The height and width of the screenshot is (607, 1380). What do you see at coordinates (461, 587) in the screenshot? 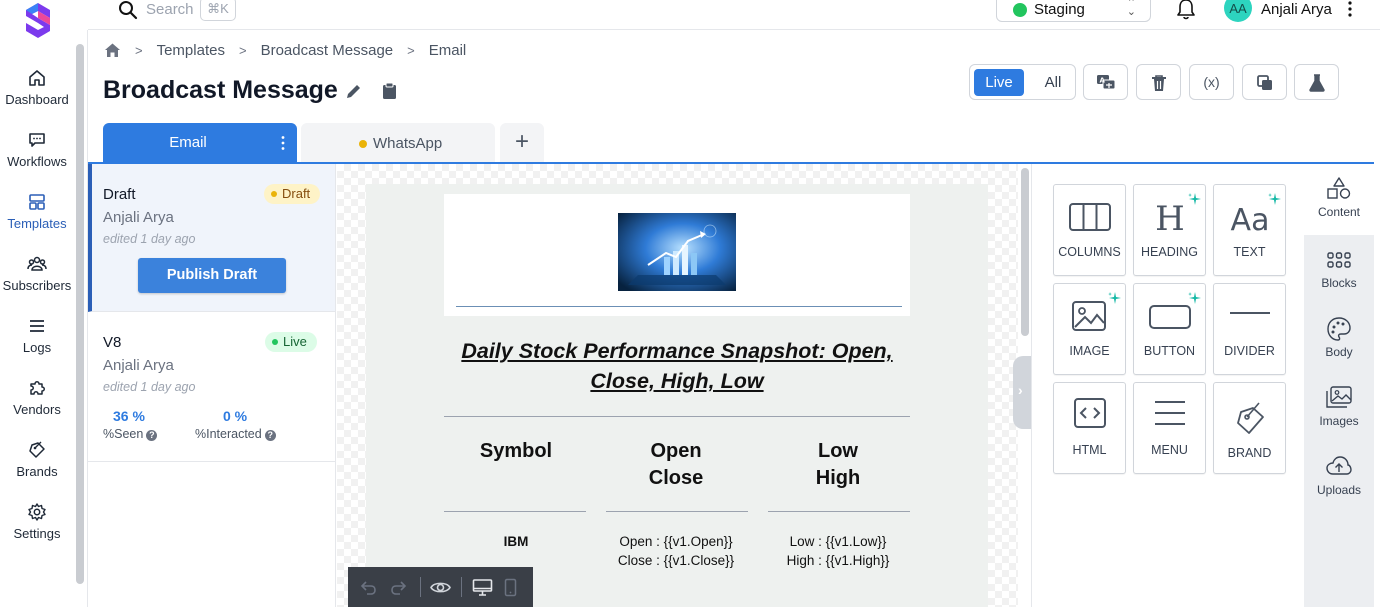
I see `toolbar-divider` at bounding box center [461, 587].